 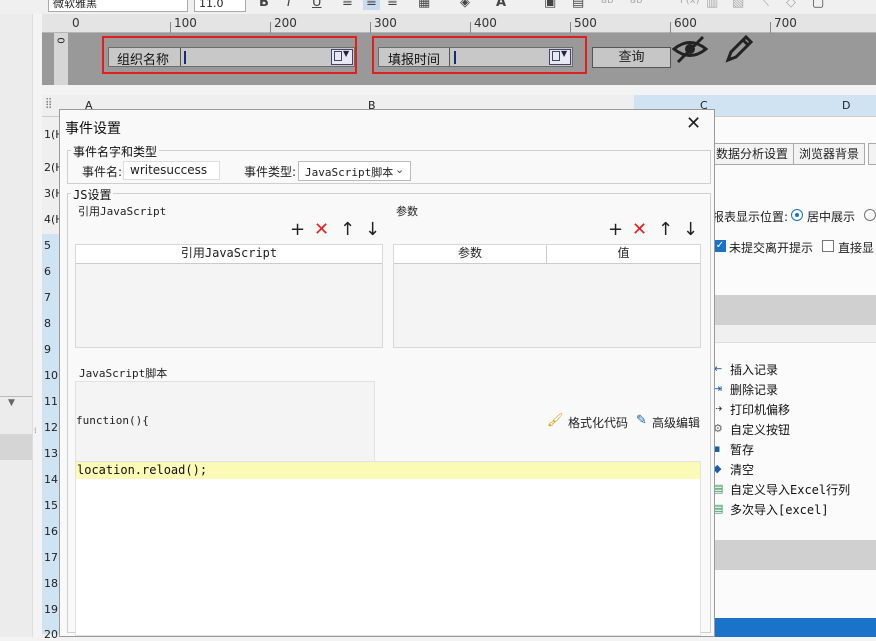 I want to click on params-table: 参数 值, so click(x=547, y=296).